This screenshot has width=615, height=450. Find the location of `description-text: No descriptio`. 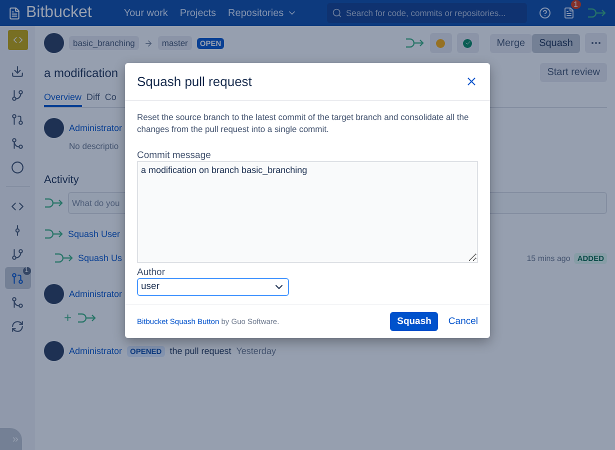

description-text: No descriptio is located at coordinates (94, 146).